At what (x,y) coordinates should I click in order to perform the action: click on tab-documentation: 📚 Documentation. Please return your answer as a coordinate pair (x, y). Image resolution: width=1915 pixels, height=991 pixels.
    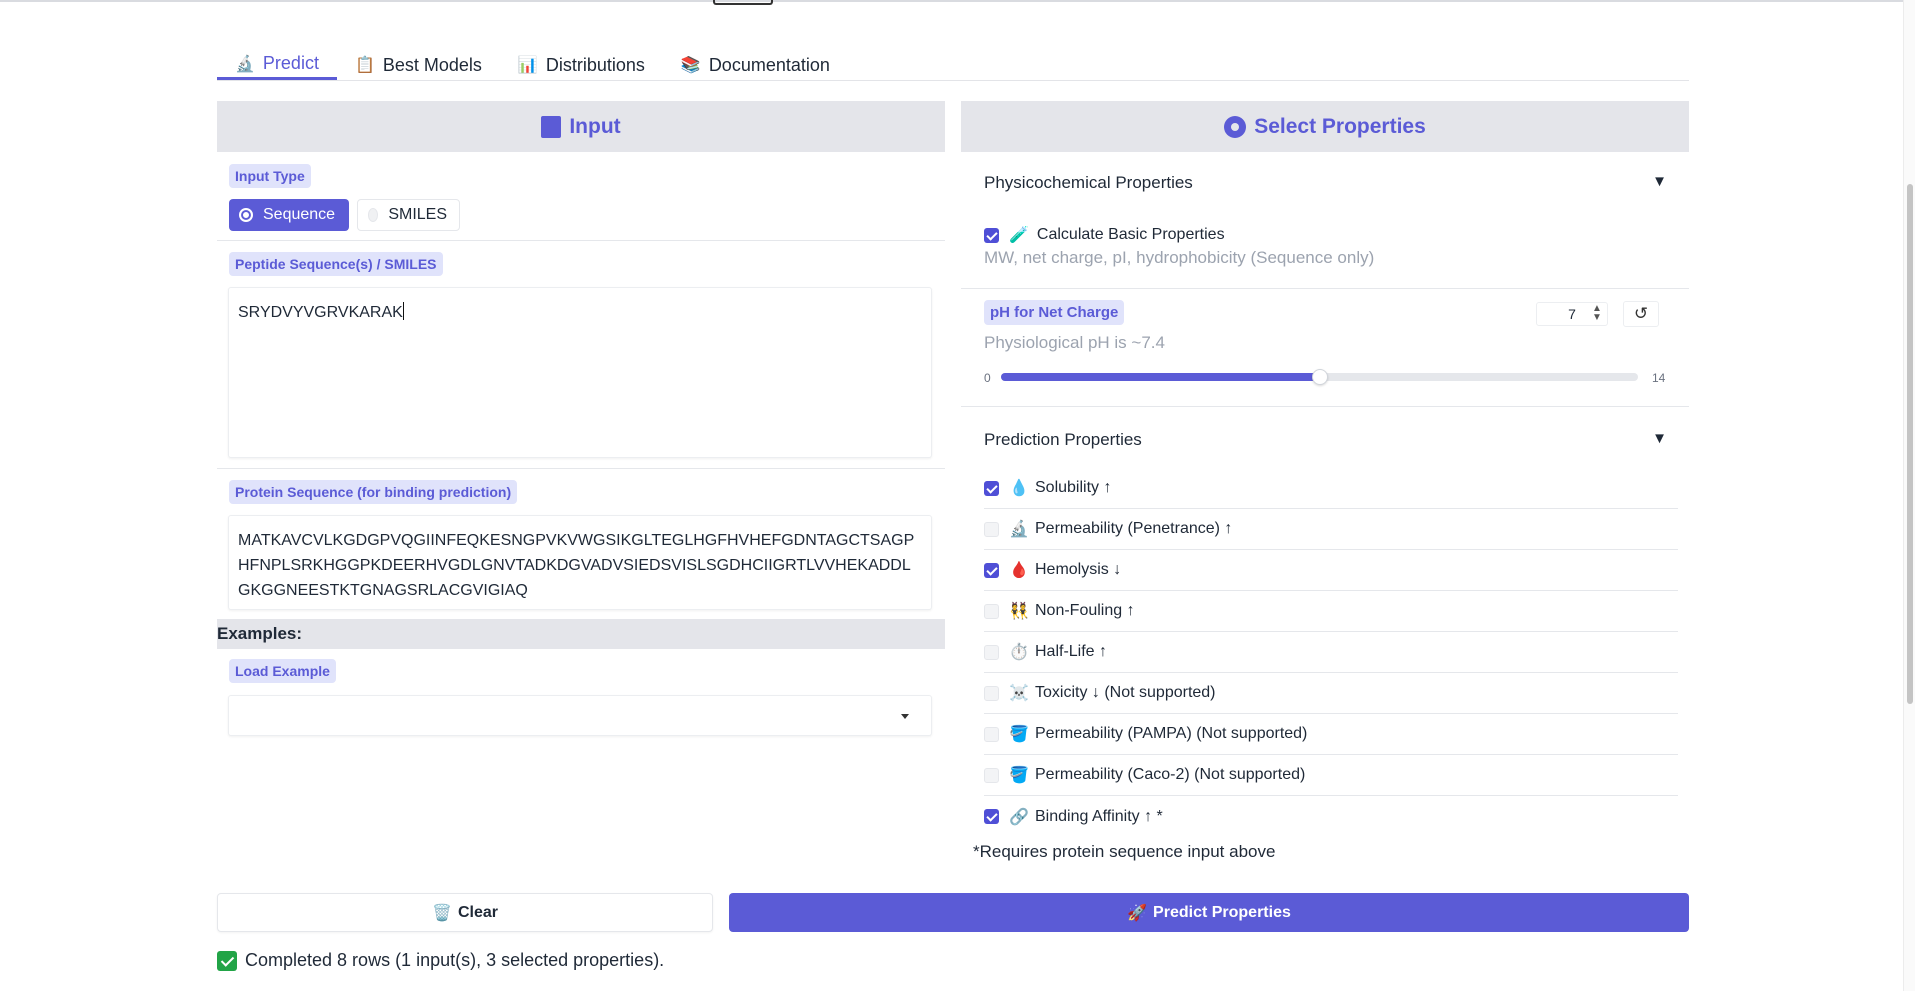
    Looking at the image, I should click on (755, 65).